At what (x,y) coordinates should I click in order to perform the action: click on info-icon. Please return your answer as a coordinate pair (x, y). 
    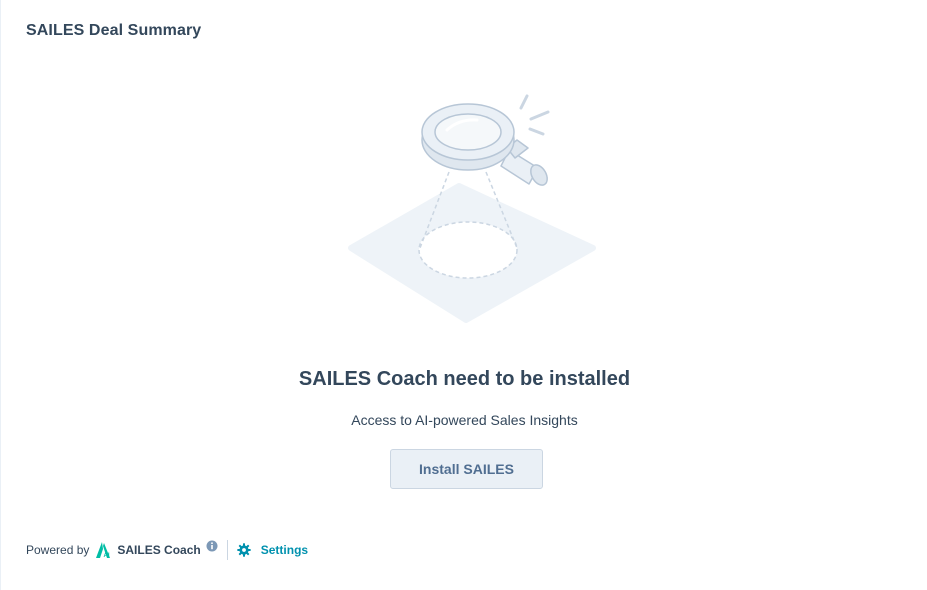
    Looking at the image, I should click on (212, 546).